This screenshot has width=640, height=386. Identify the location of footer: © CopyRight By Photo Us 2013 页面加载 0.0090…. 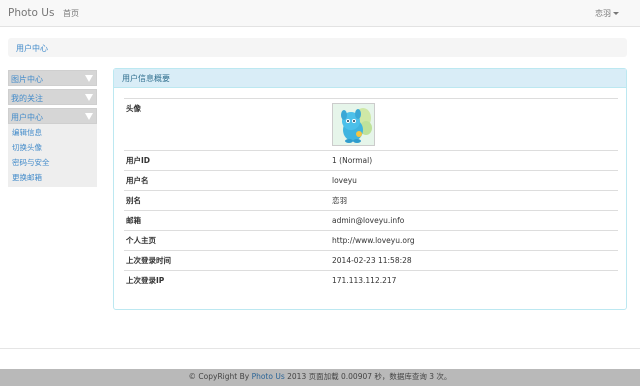
(320, 377).